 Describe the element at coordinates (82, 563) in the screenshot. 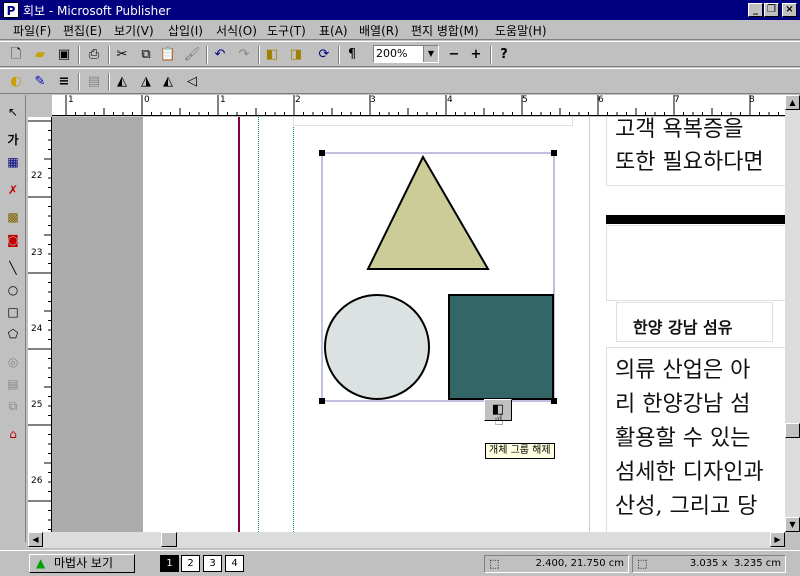

I see `wizard-button: ▲ 마법사 보기` at that location.